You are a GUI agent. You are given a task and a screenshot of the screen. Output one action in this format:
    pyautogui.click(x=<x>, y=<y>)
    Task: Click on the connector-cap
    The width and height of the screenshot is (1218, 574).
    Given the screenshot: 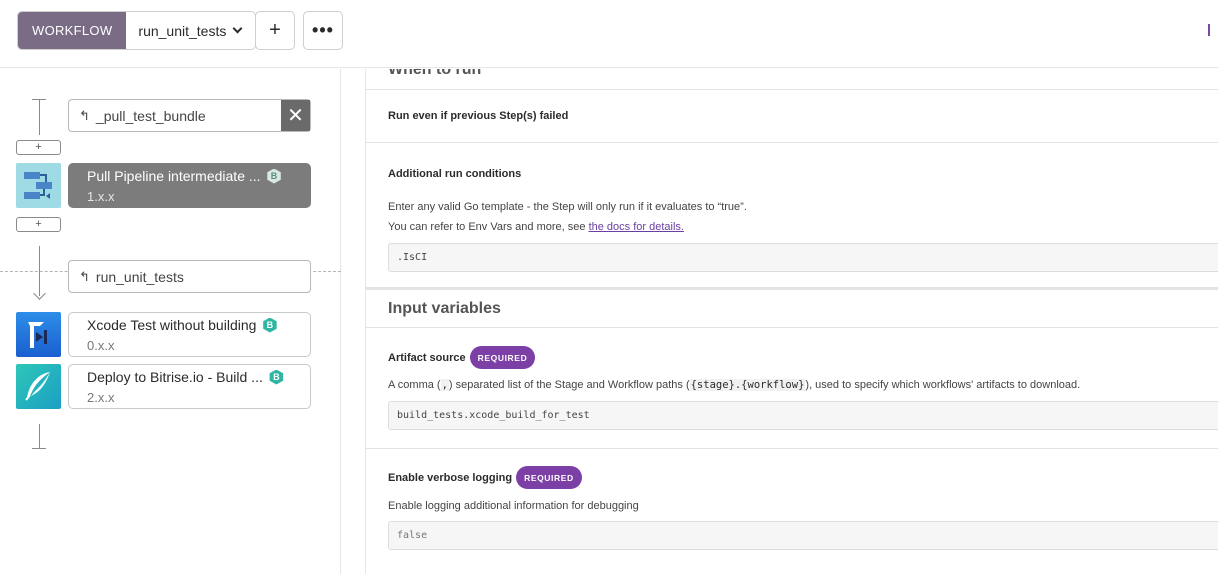 What is the action you would take?
    pyautogui.click(x=39, y=448)
    